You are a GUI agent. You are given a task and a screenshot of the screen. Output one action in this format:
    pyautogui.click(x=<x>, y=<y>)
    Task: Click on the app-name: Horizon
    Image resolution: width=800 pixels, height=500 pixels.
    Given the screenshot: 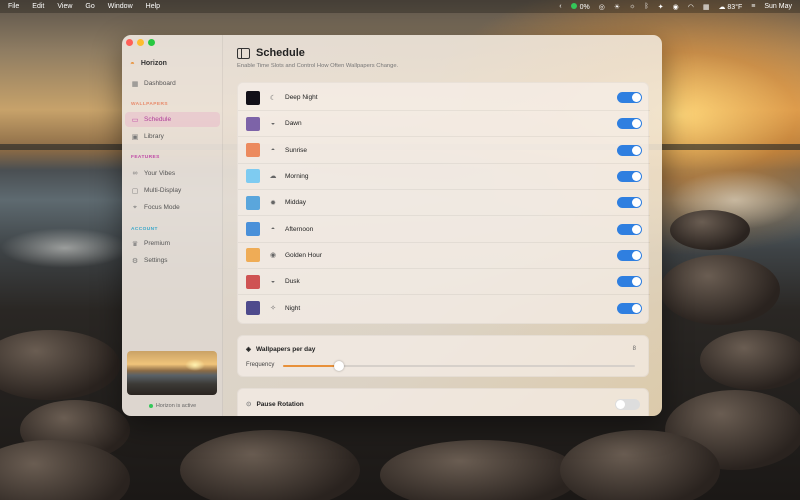 What is the action you would take?
    pyautogui.click(x=153, y=63)
    